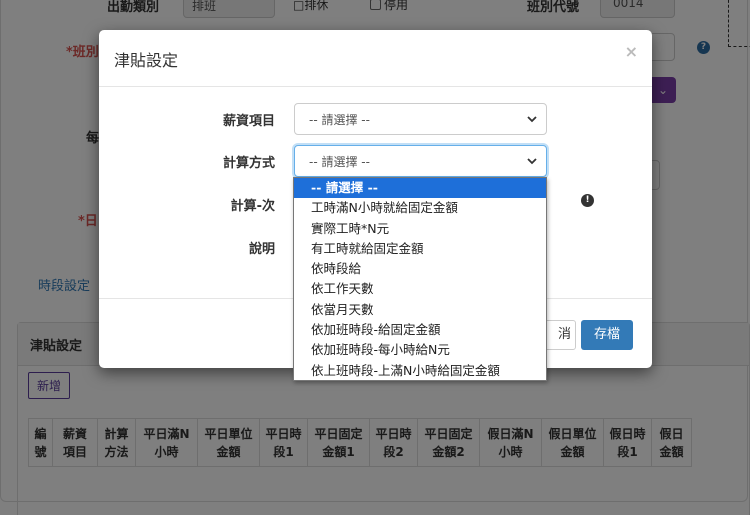  Describe the element at coordinates (420, 370) in the screenshot. I see `dropdown-option: 依上班時段-上滿N小時給固定金額` at that location.